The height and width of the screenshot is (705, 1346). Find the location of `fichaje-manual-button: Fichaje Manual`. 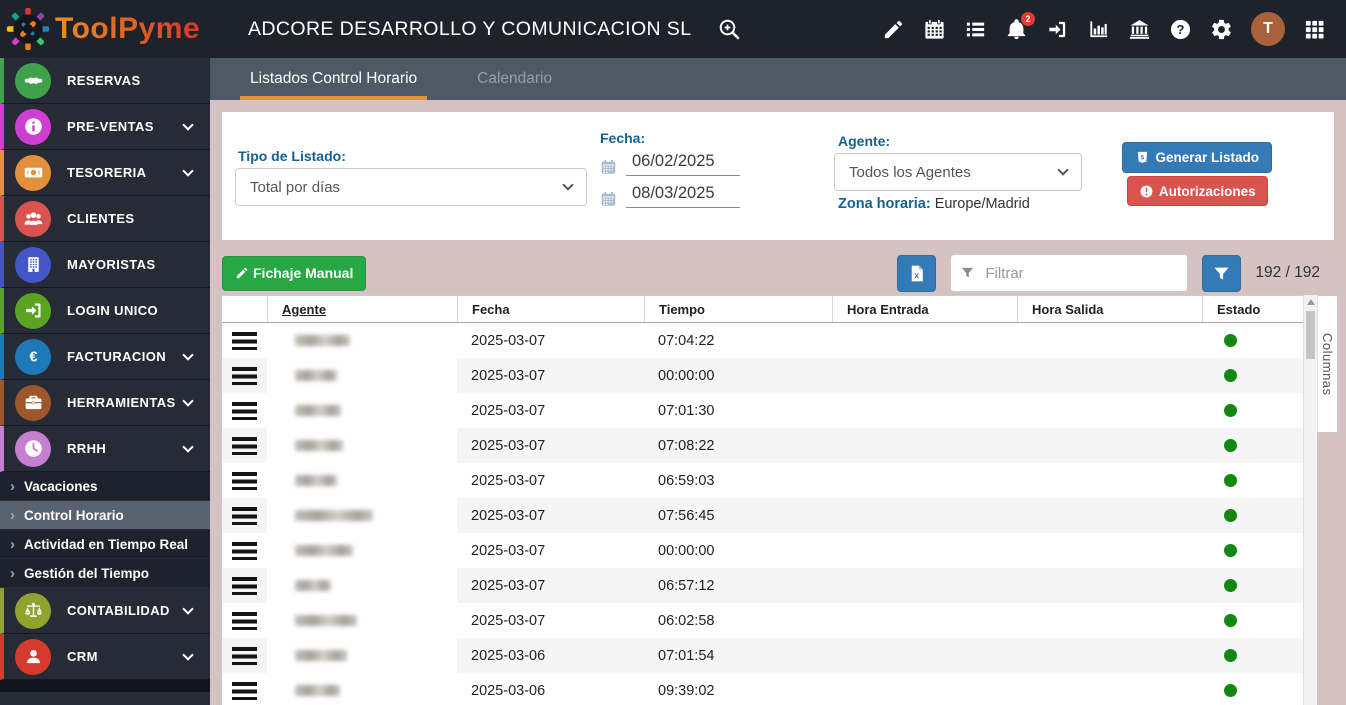

fichaje-manual-button: Fichaje Manual is located at coordinates (294, 273).